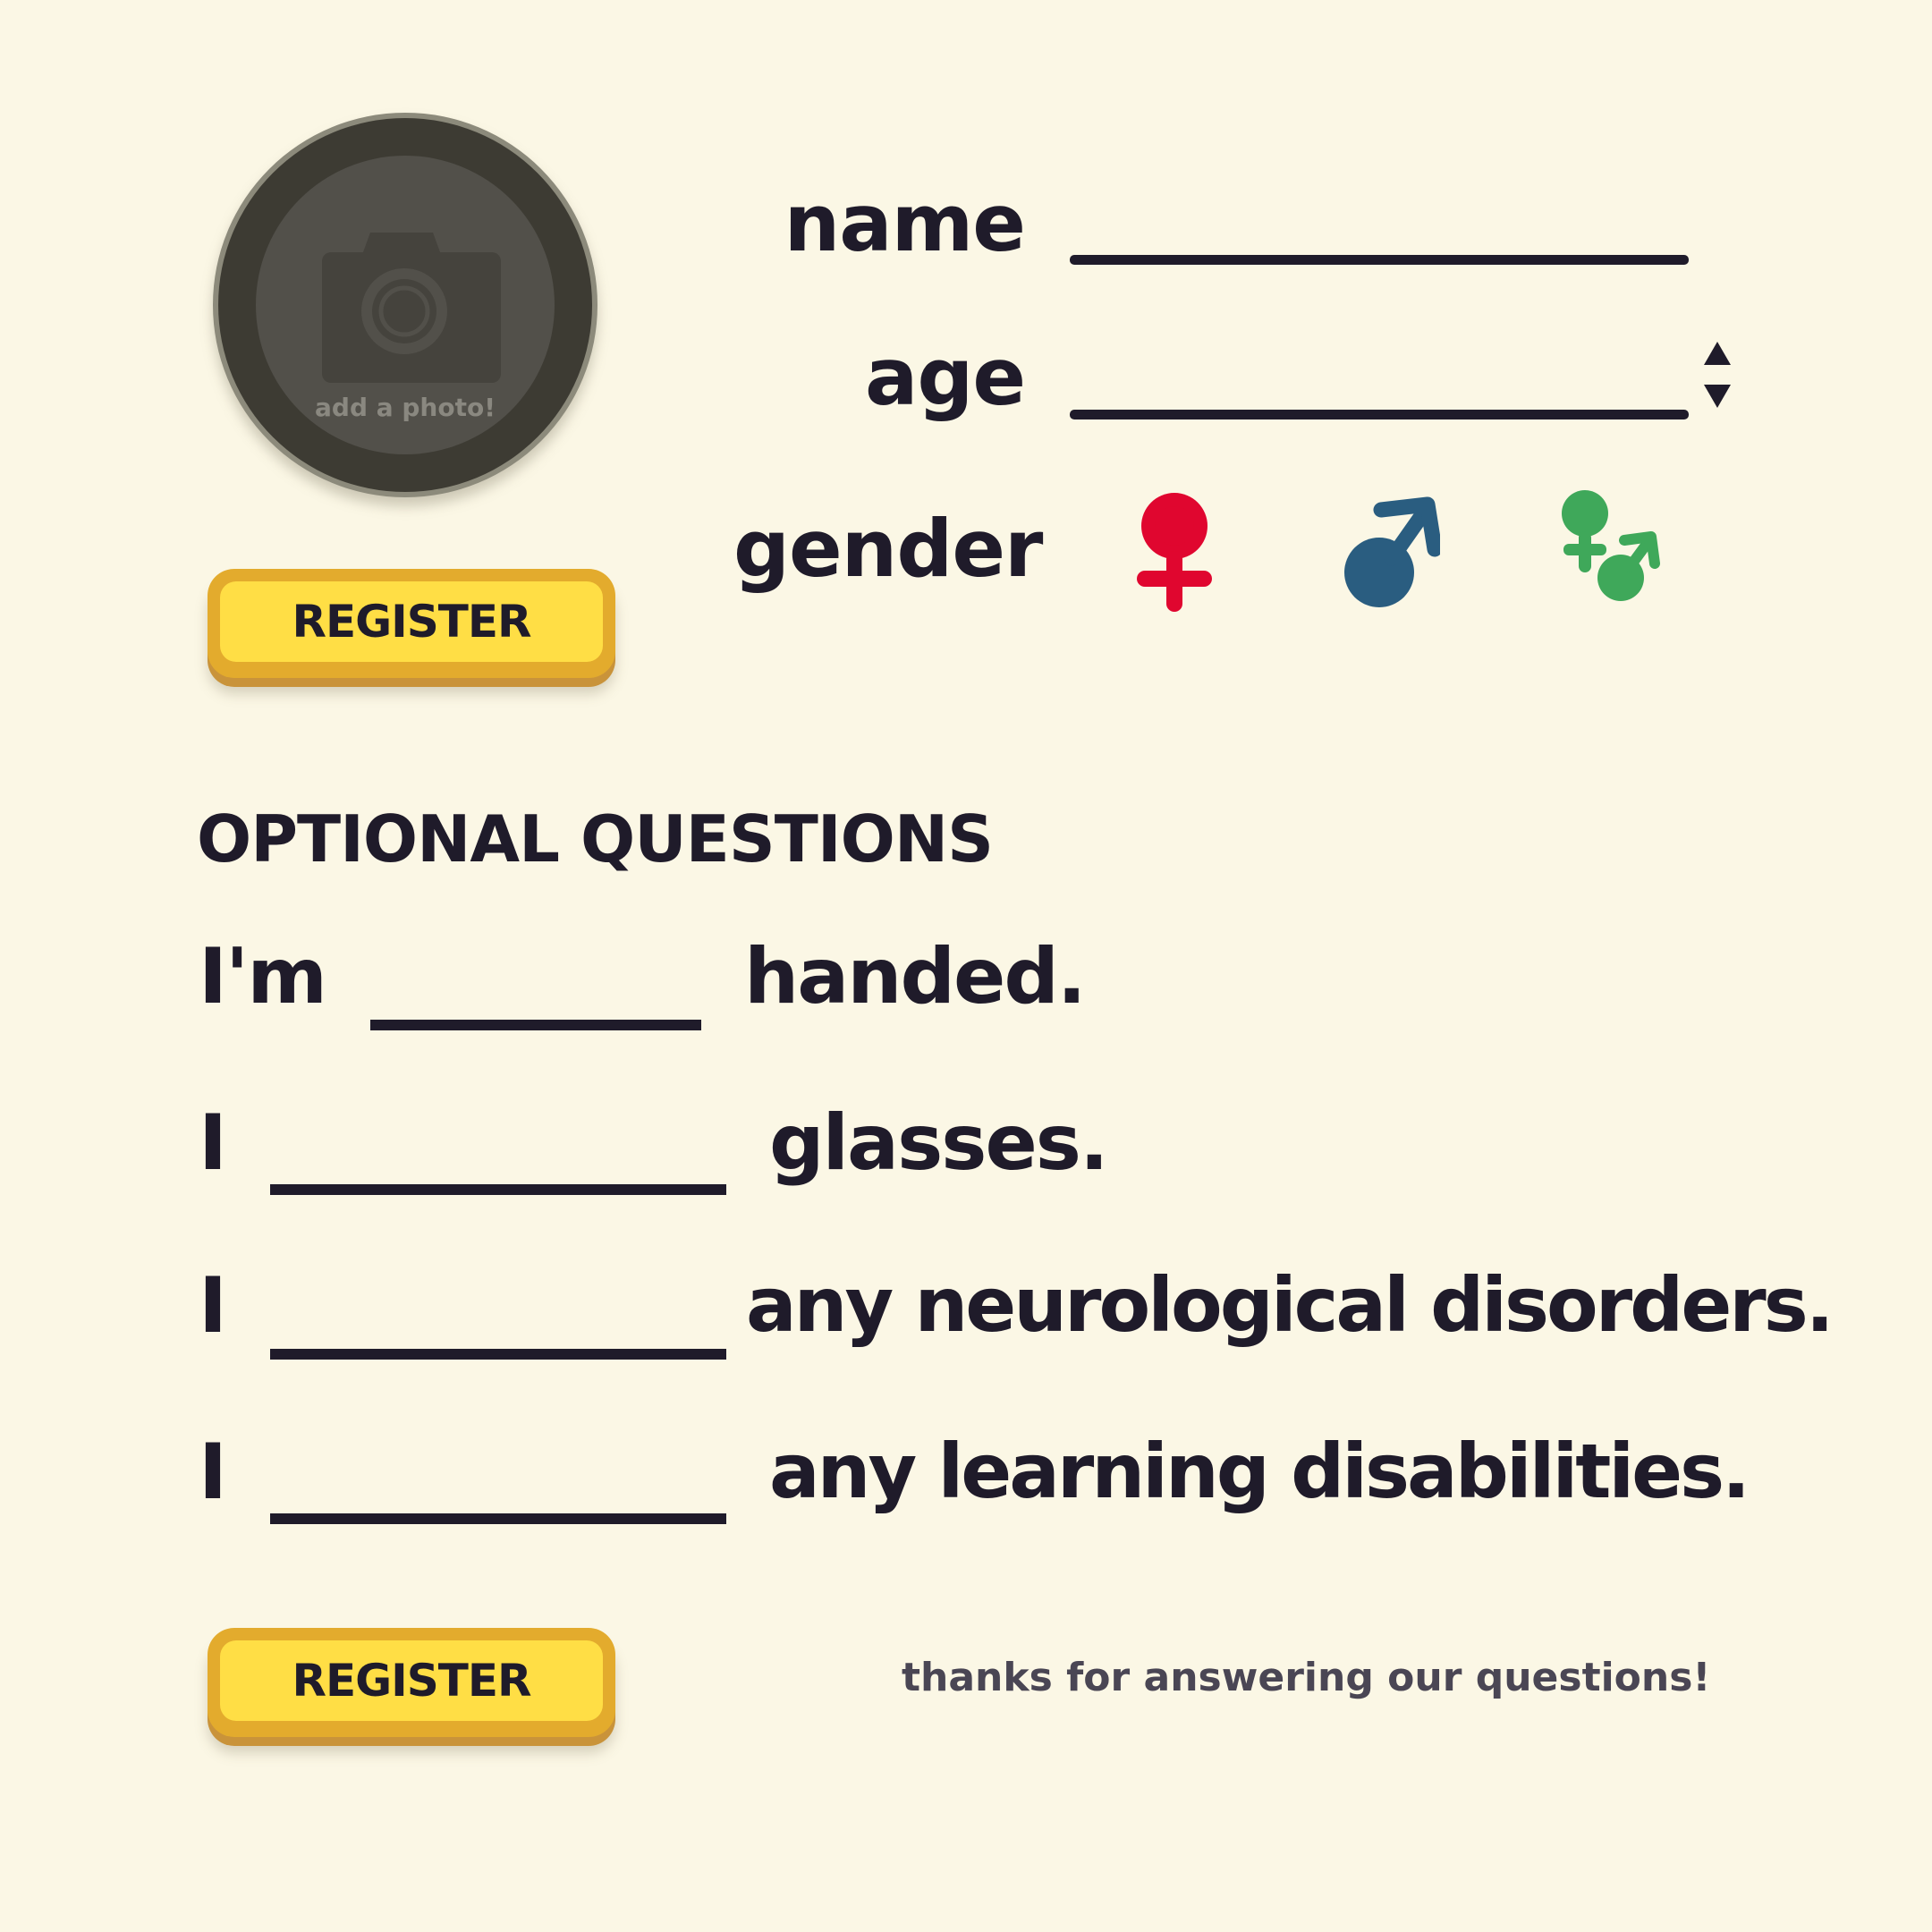 The image size is (1932, 1932). Describe the element at coordinates (405, 407) in the screenshot. I see `add-photo-label: add a photo!` at that location.